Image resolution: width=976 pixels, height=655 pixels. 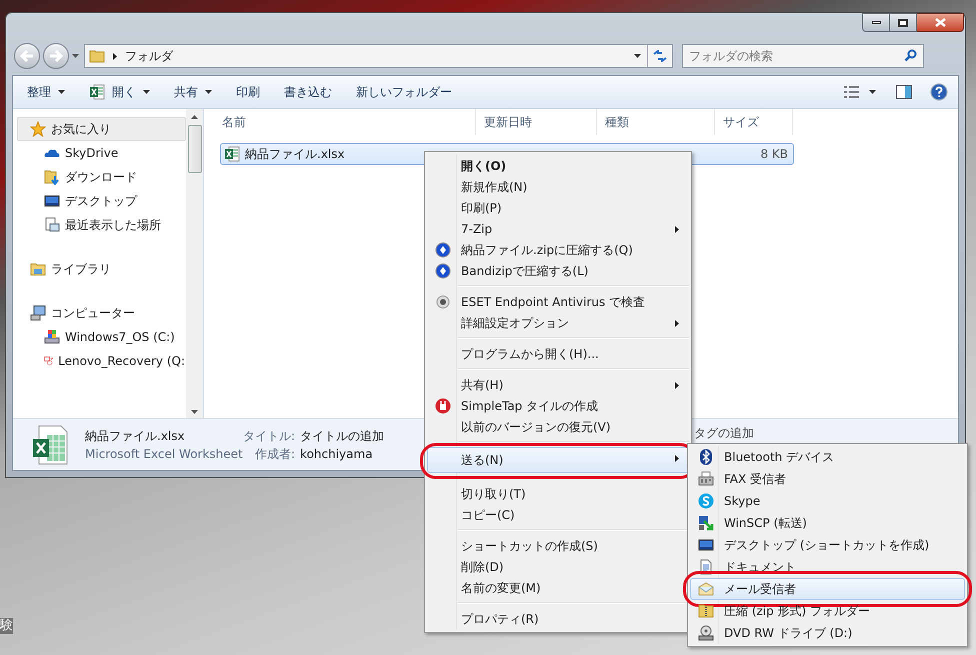 What do you see at coordinates (558, 301) in the screenshot?
I see `menu-item: ESET Endpoint Antivirus で検査` at bounding box center [558, 301].